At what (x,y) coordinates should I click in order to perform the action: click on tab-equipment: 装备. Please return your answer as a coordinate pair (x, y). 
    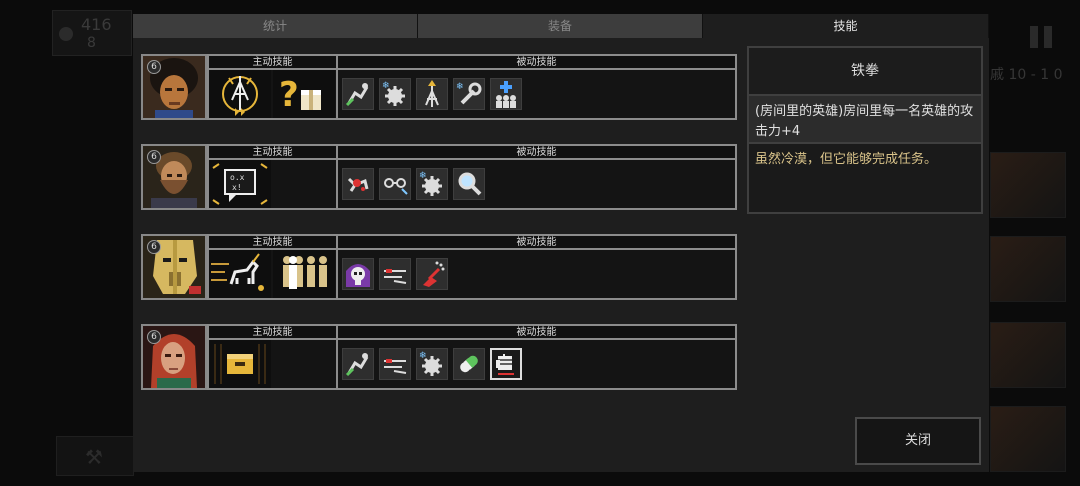
    Looking at the image, I should click on (560, 26).